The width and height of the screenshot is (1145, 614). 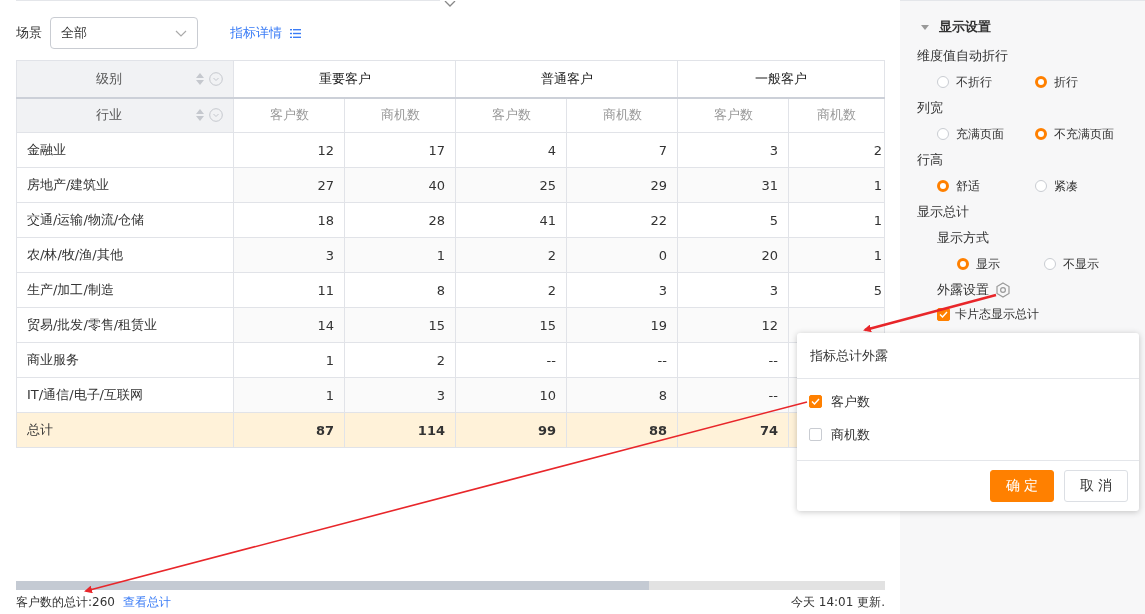 What do you see at coordinates (511, 430) in the screenshot?
I see `total-cell: 99` at bounding box center [511, 430].